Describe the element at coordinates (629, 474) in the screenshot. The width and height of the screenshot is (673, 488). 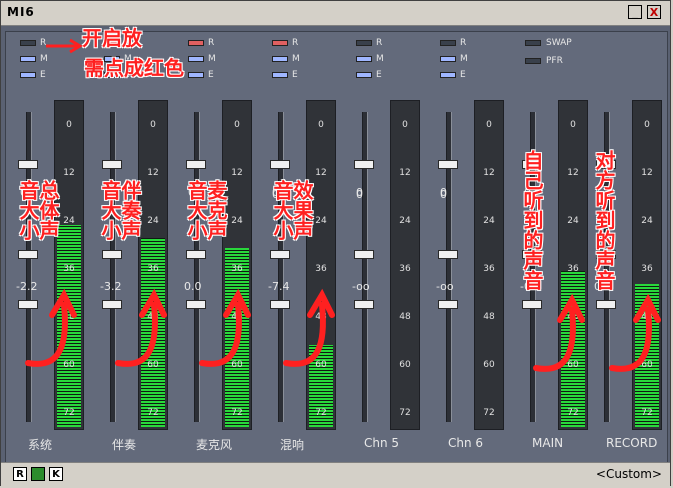
I see `preset-label: <Custom>` at that location.